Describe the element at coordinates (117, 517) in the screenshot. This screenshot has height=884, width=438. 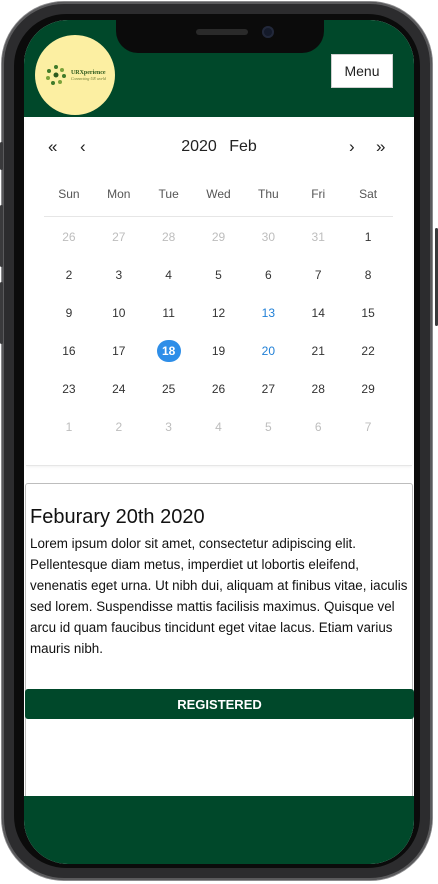
I see `event-title: Feburary 20th 2020` at that location.